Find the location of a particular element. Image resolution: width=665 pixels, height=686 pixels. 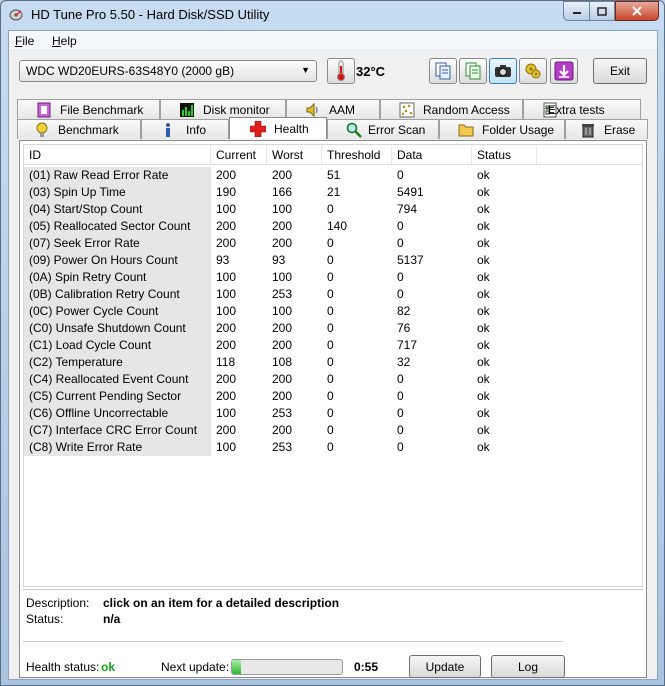

table-row: (0C) Power Cycle Count 100 100 0 82 ok is located at coordinates (284, 311).